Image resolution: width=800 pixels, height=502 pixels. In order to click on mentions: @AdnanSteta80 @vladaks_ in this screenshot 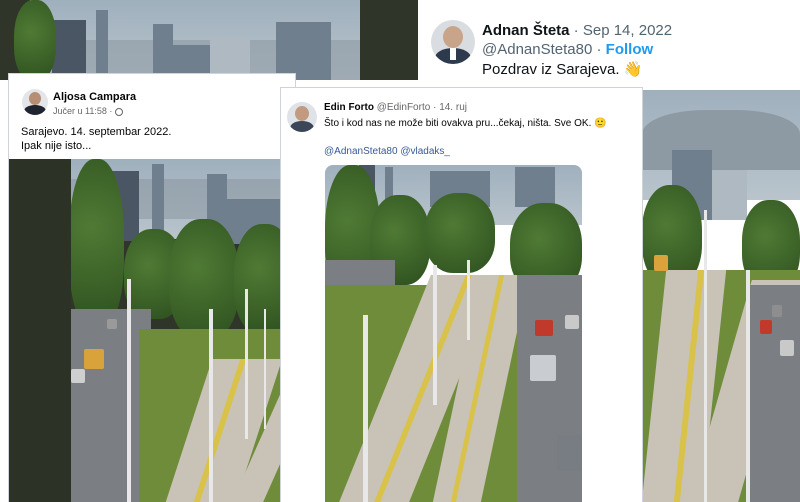, I will do `click(387, 151)`.